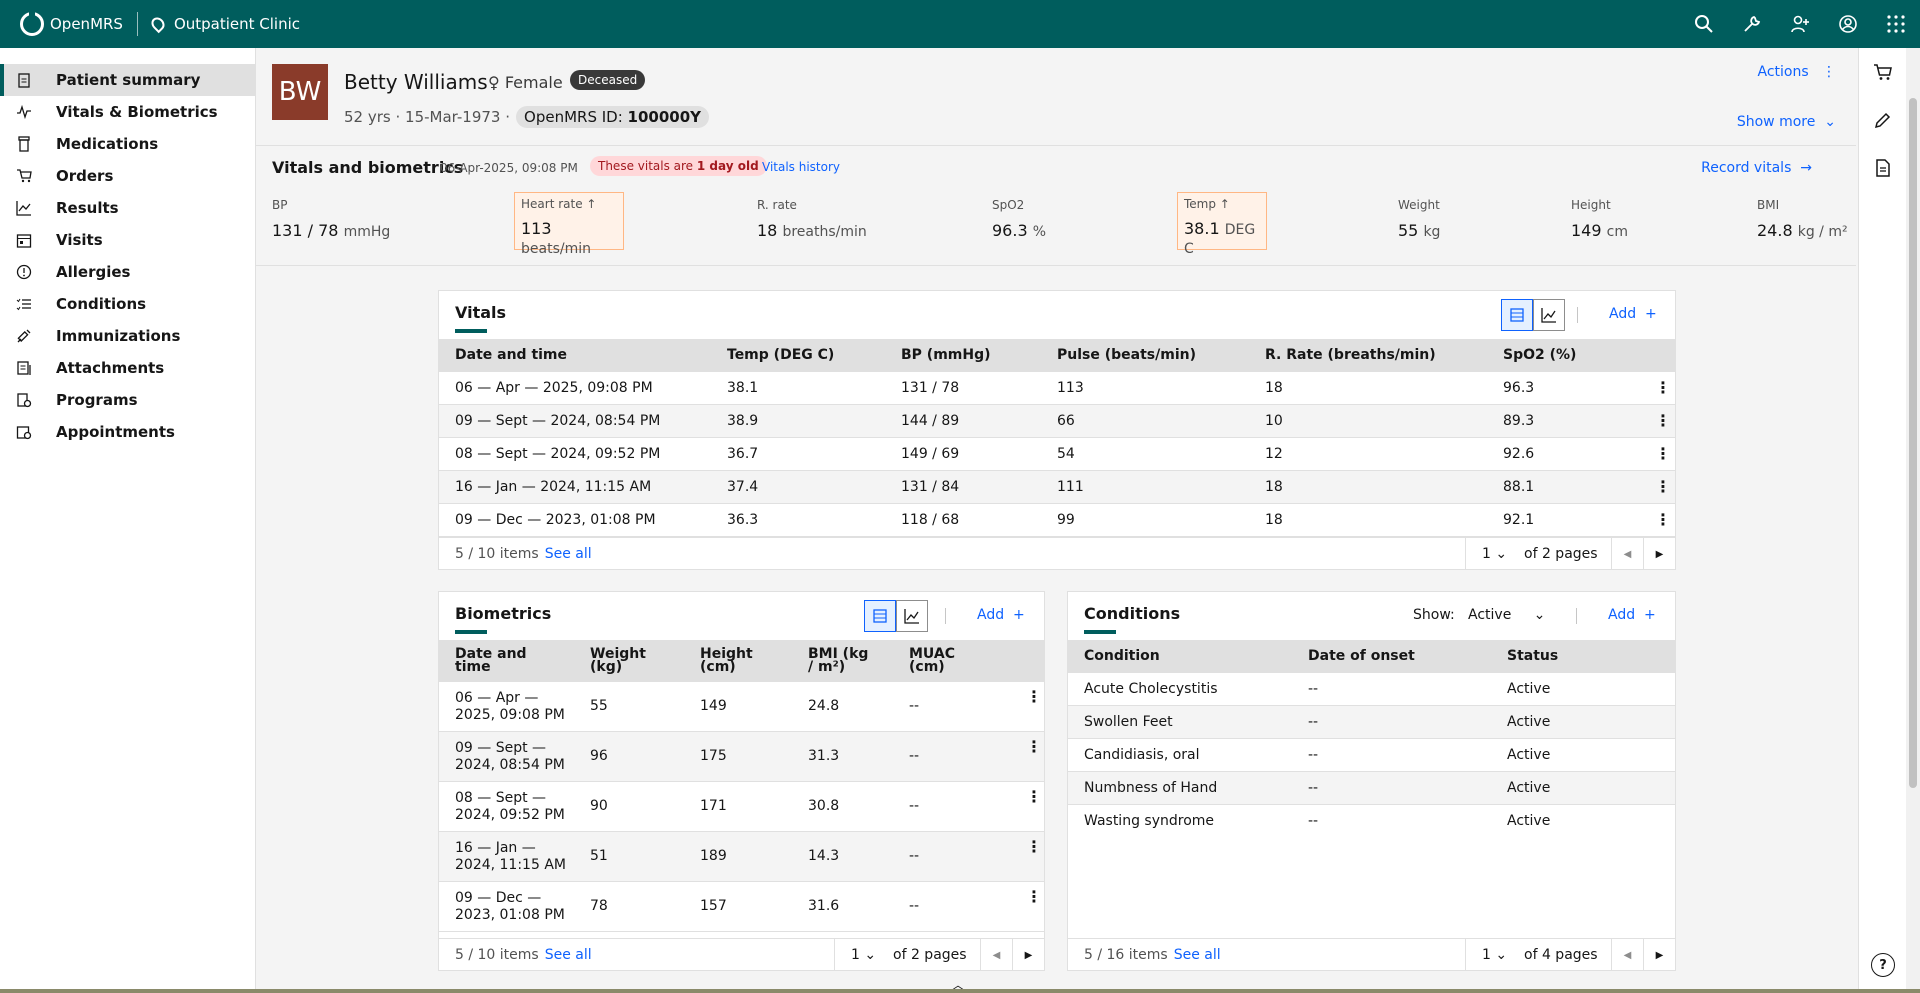  What do you see at coordinates (618, 660) in the screenshot?
I see `column-header: Weight (kg)` at bounding box center [618, 660].